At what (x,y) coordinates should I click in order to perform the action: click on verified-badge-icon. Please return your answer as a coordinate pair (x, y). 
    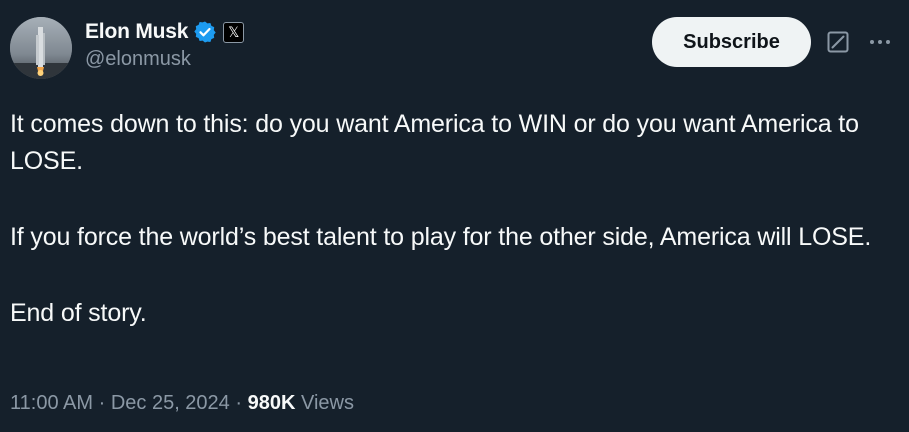
    Looking at the image, I should click on (205, 32).